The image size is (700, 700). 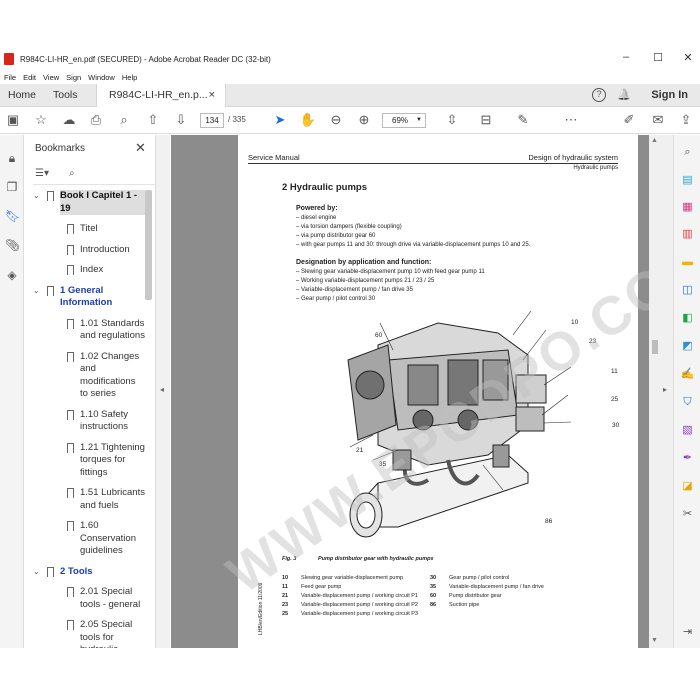 I want to click on expand-tools-icon: ▸, so click(x=665, y=389).